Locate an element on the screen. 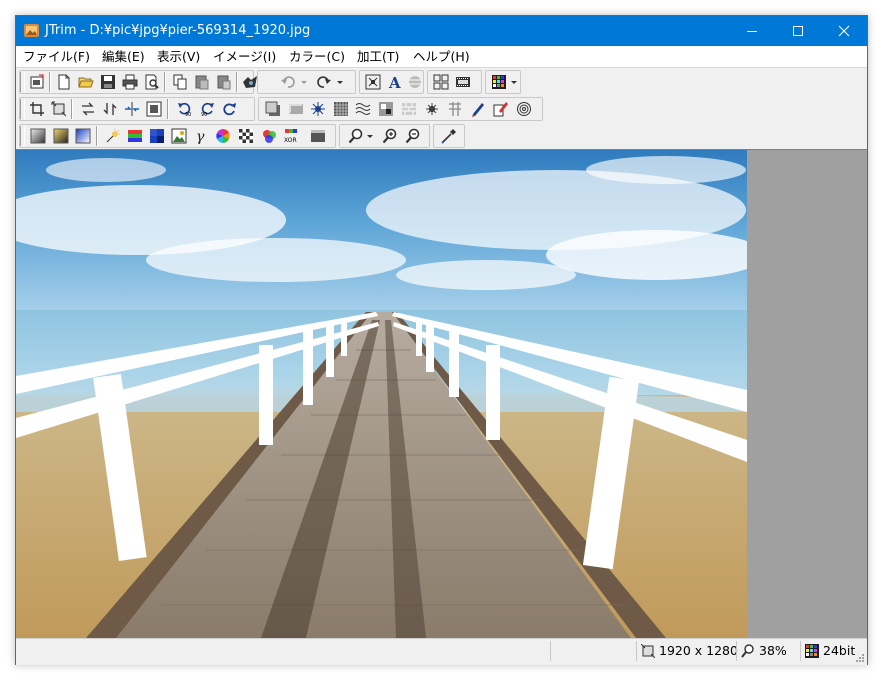 This screenshot has width=882, height=680. open-folder-button is located at coordinates (86, 82).